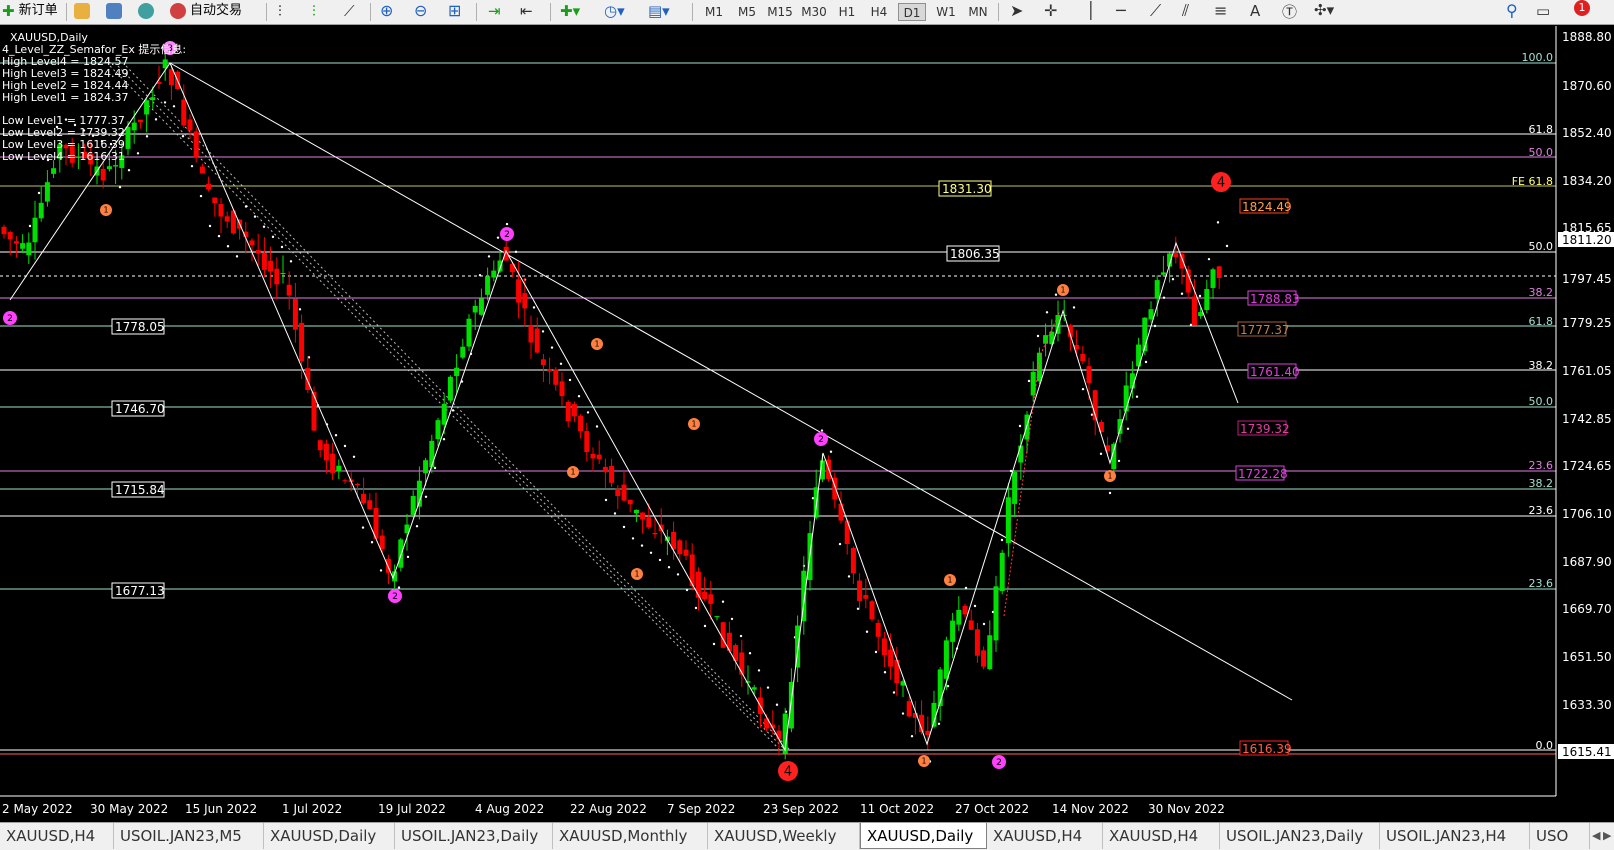 The image size is (1614, 850). I want to click on new-order-button: ✚ 新订单, so click(30, 11).